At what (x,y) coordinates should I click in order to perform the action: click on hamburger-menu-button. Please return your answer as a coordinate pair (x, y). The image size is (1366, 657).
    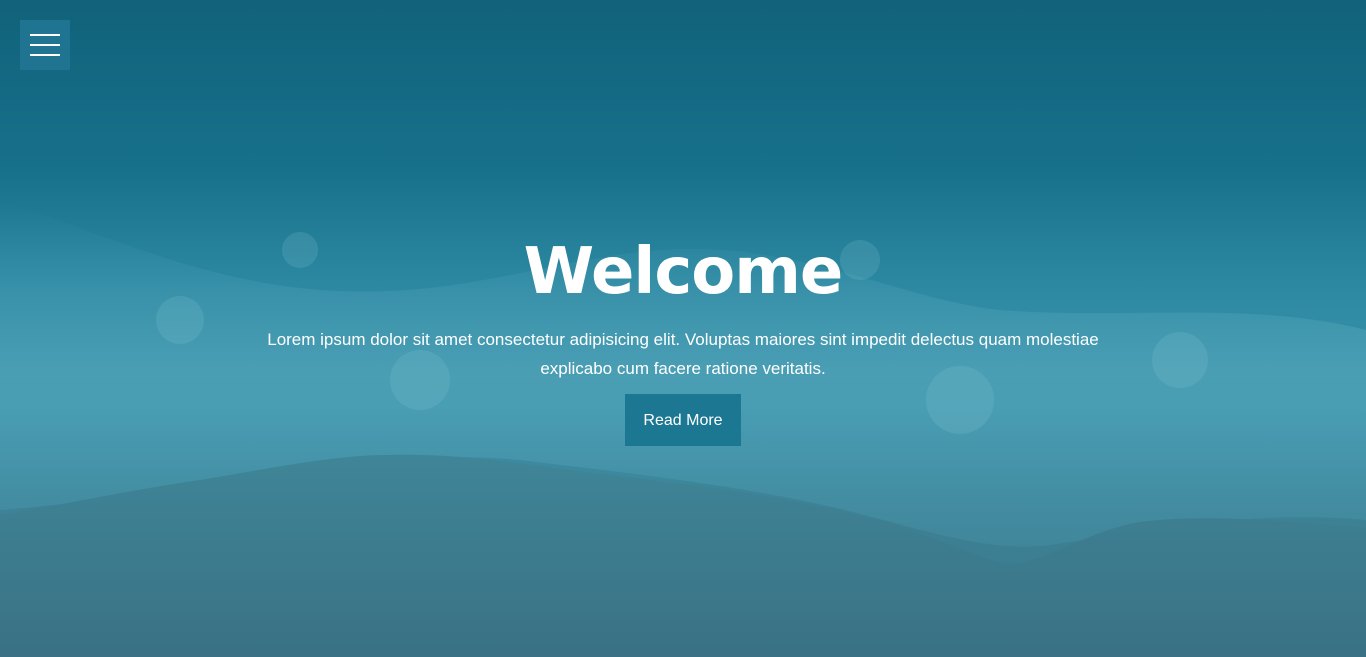
    Looking at the image, I should click on (45, 45).